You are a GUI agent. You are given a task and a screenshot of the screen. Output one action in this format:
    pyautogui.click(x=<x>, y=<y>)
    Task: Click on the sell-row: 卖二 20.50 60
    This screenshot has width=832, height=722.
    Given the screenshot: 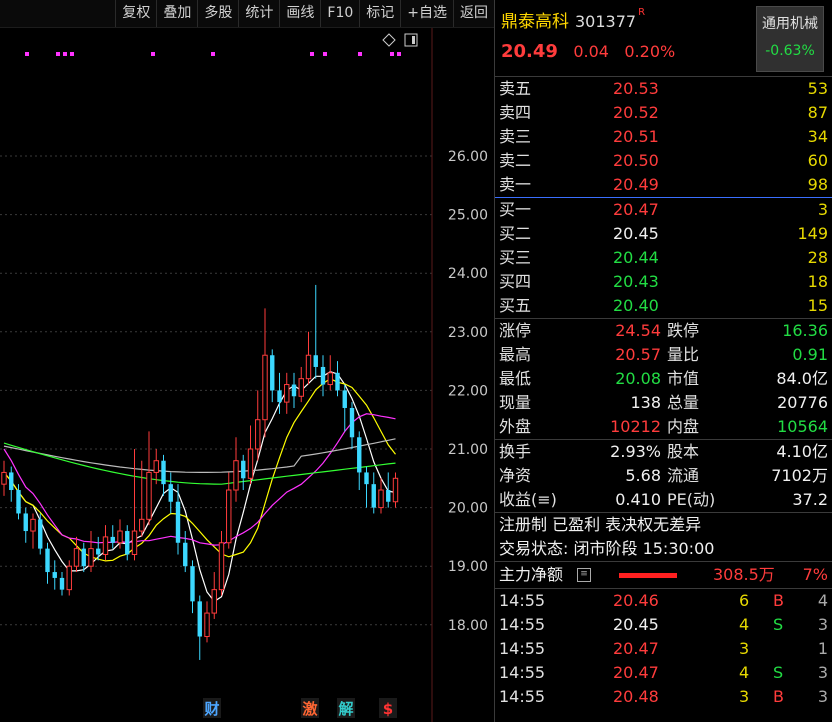 What is the action you would take?
    pyautogui.click(x=663, y=161)
    